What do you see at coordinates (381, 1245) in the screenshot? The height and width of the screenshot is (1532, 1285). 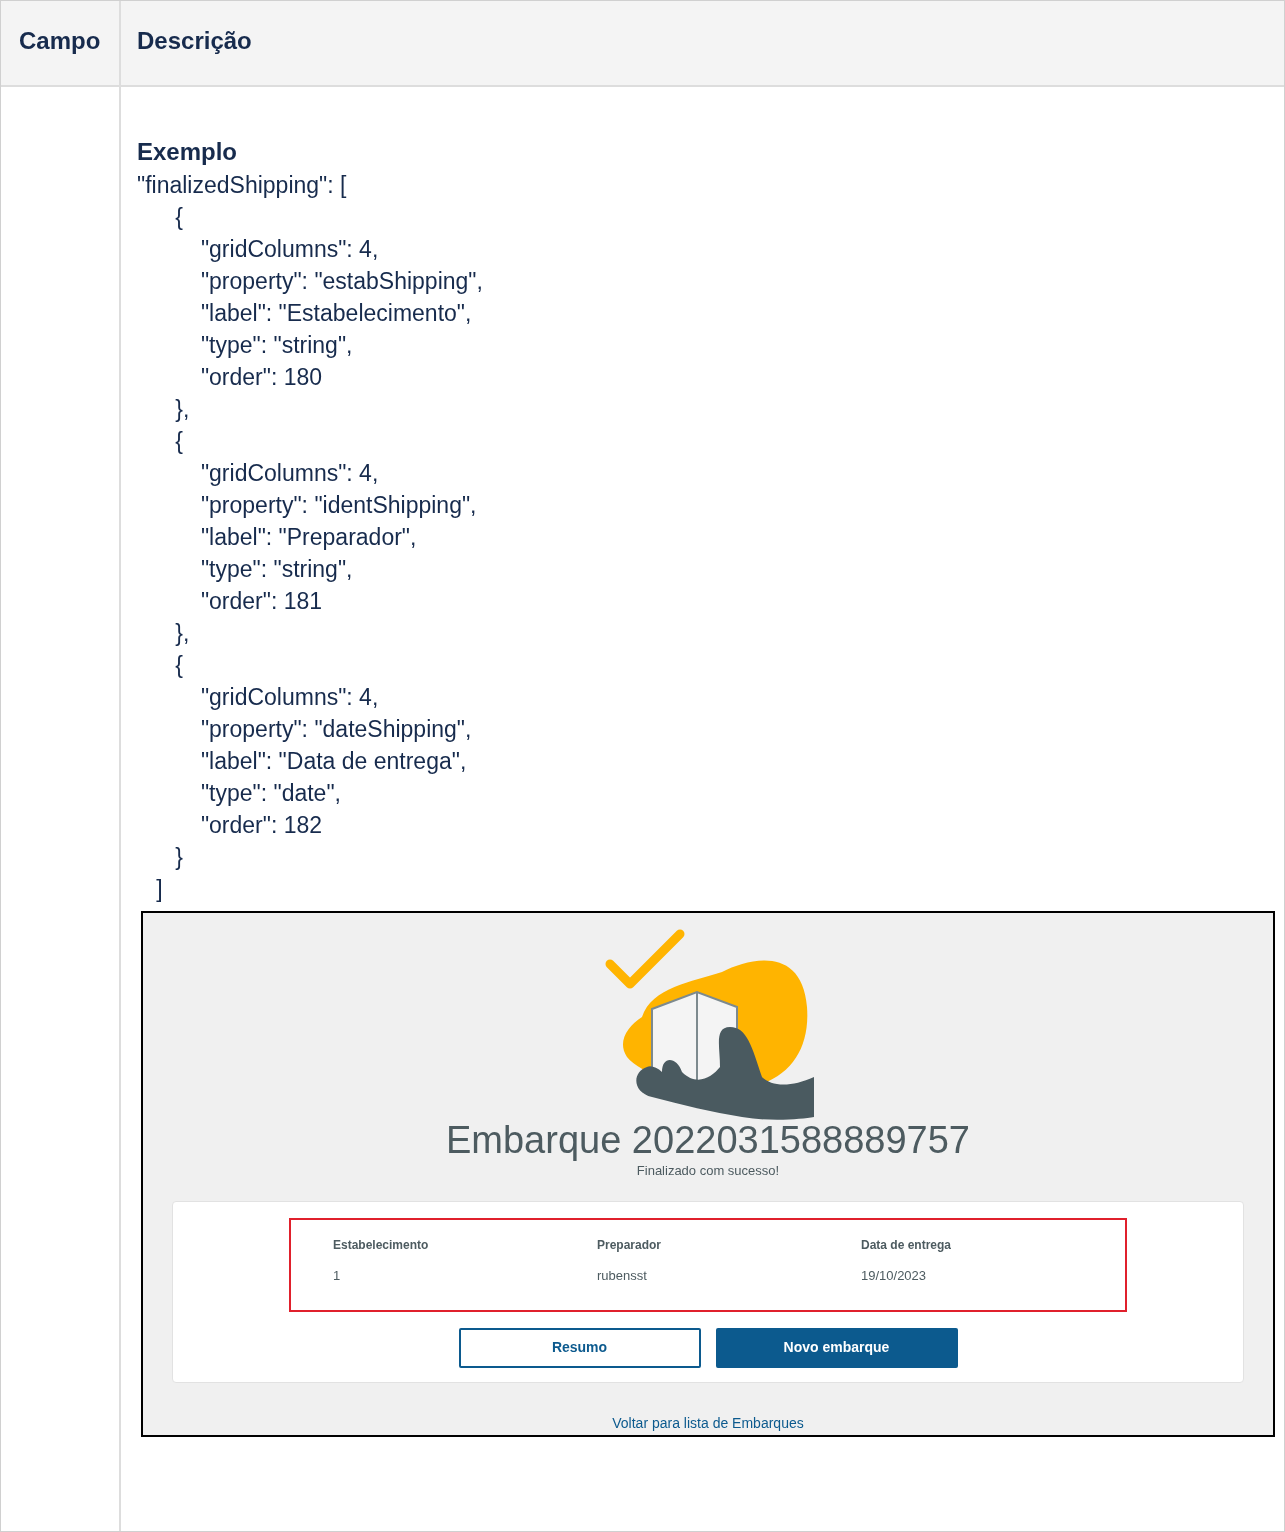 I see `field-label: Estabelecimento` at bounding box center [381, 1245].